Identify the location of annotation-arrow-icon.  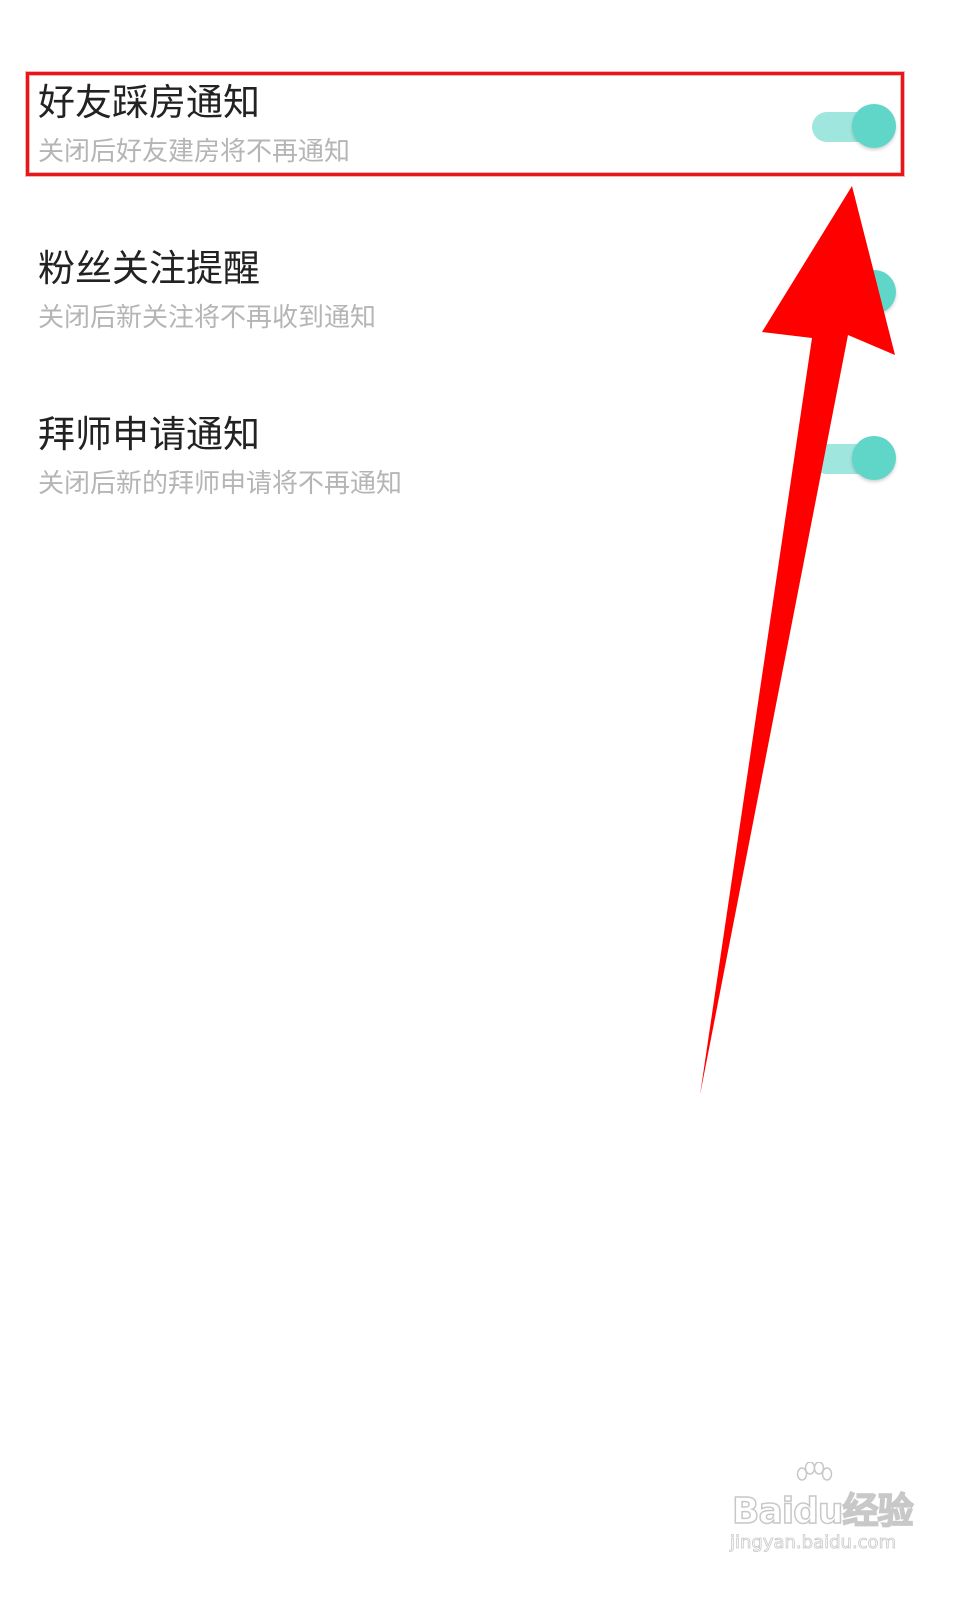
(797, 640).